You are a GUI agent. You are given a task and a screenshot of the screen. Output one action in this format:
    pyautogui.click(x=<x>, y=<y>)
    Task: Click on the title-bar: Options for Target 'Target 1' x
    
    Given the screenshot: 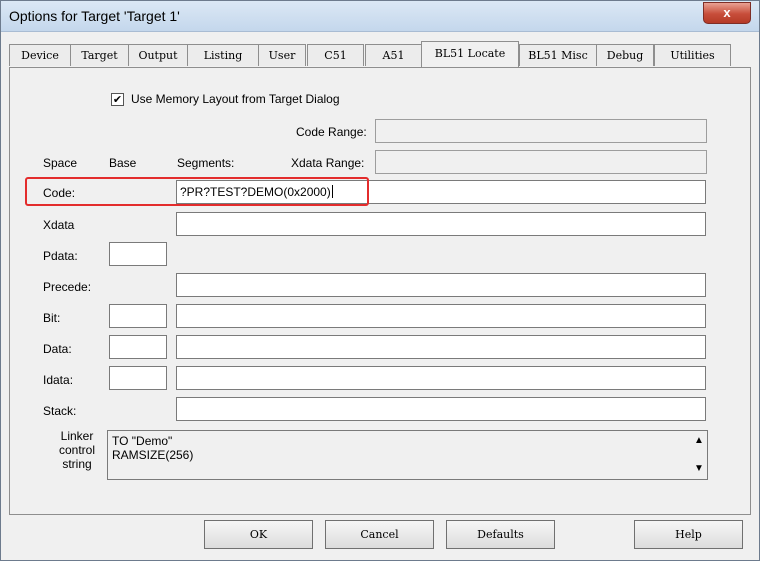 What is the action you would take?
    pyautogui.click(x=380, y=16)
    